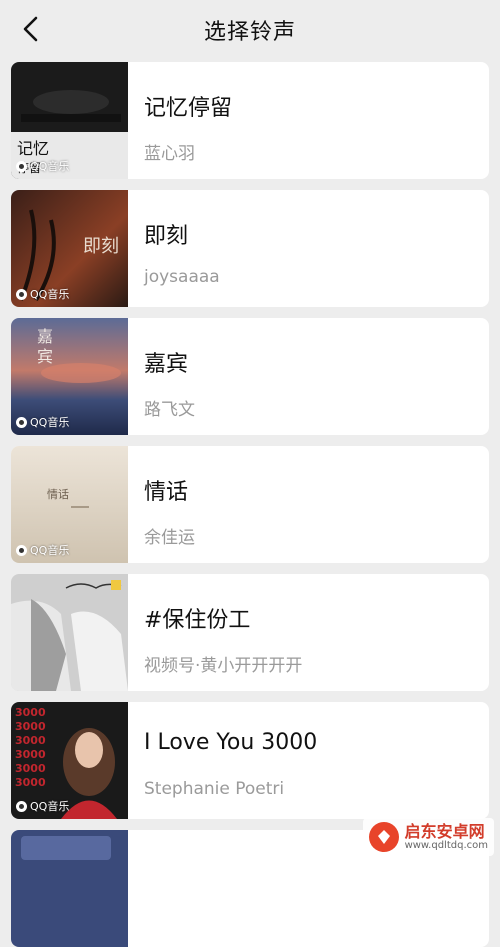  I want to click on top-bar: 选择铃声, so click(250, 29).